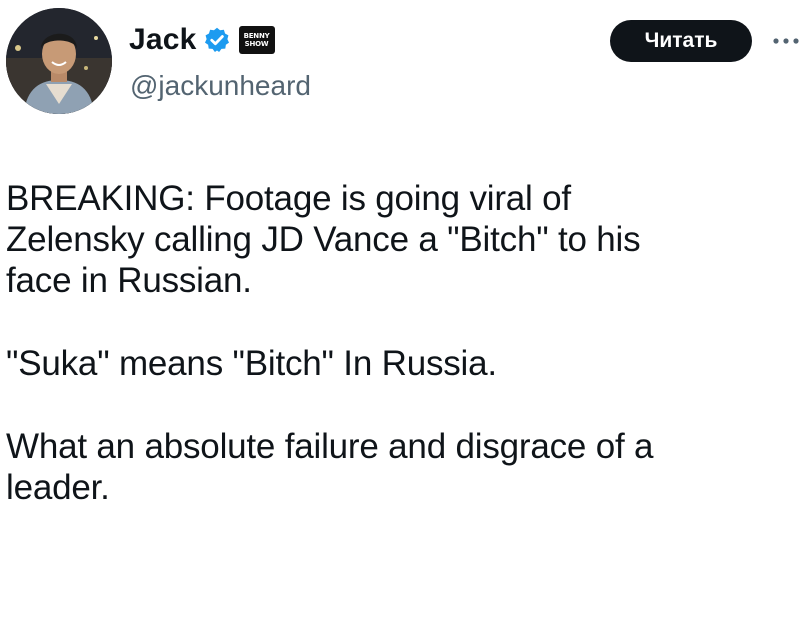 This screenshot has height=618, width=800. I want to click on affiliate-badge: BENNY SHOW, so click(256, 40).